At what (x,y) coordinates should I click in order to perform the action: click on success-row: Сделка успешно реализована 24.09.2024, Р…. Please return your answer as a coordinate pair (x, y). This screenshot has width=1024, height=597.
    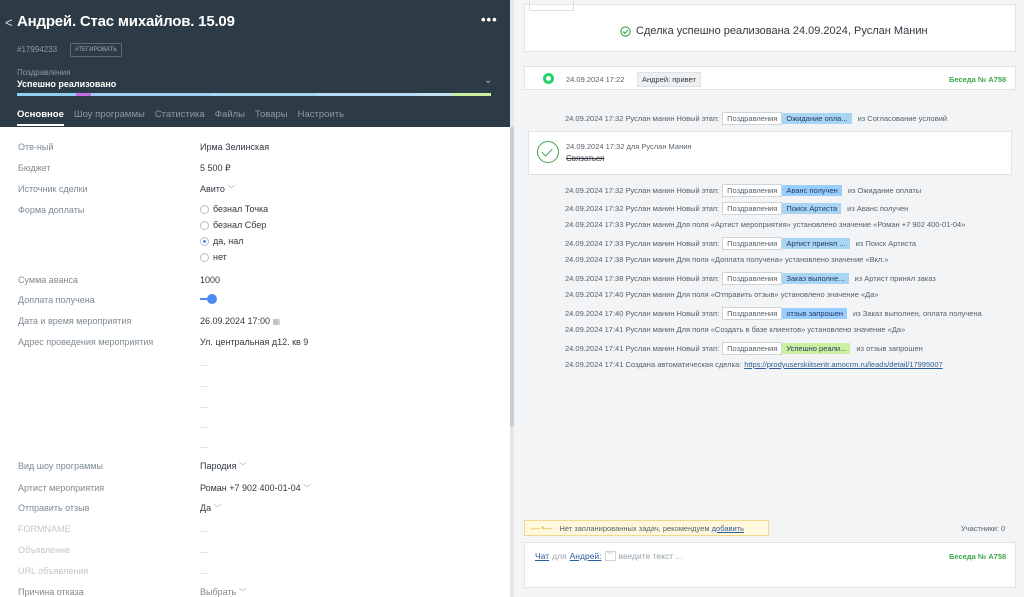
    Looking at the image, I should click on (774, 31).